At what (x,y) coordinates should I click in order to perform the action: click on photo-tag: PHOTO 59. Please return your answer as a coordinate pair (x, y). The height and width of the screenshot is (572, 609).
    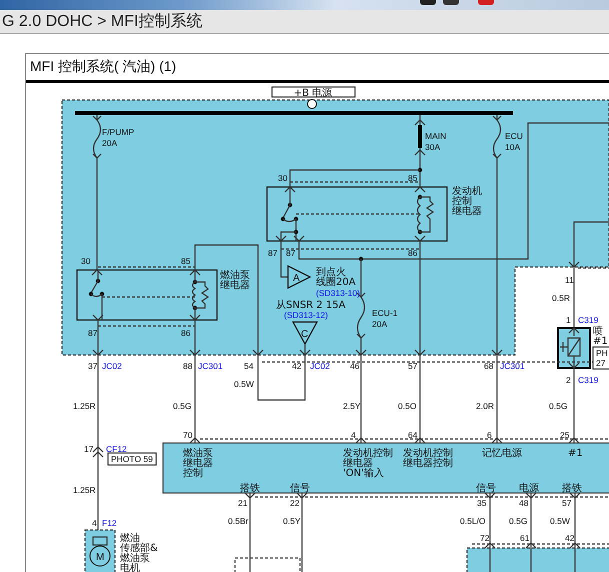
    Looking at the image, I should click on (132, 459).